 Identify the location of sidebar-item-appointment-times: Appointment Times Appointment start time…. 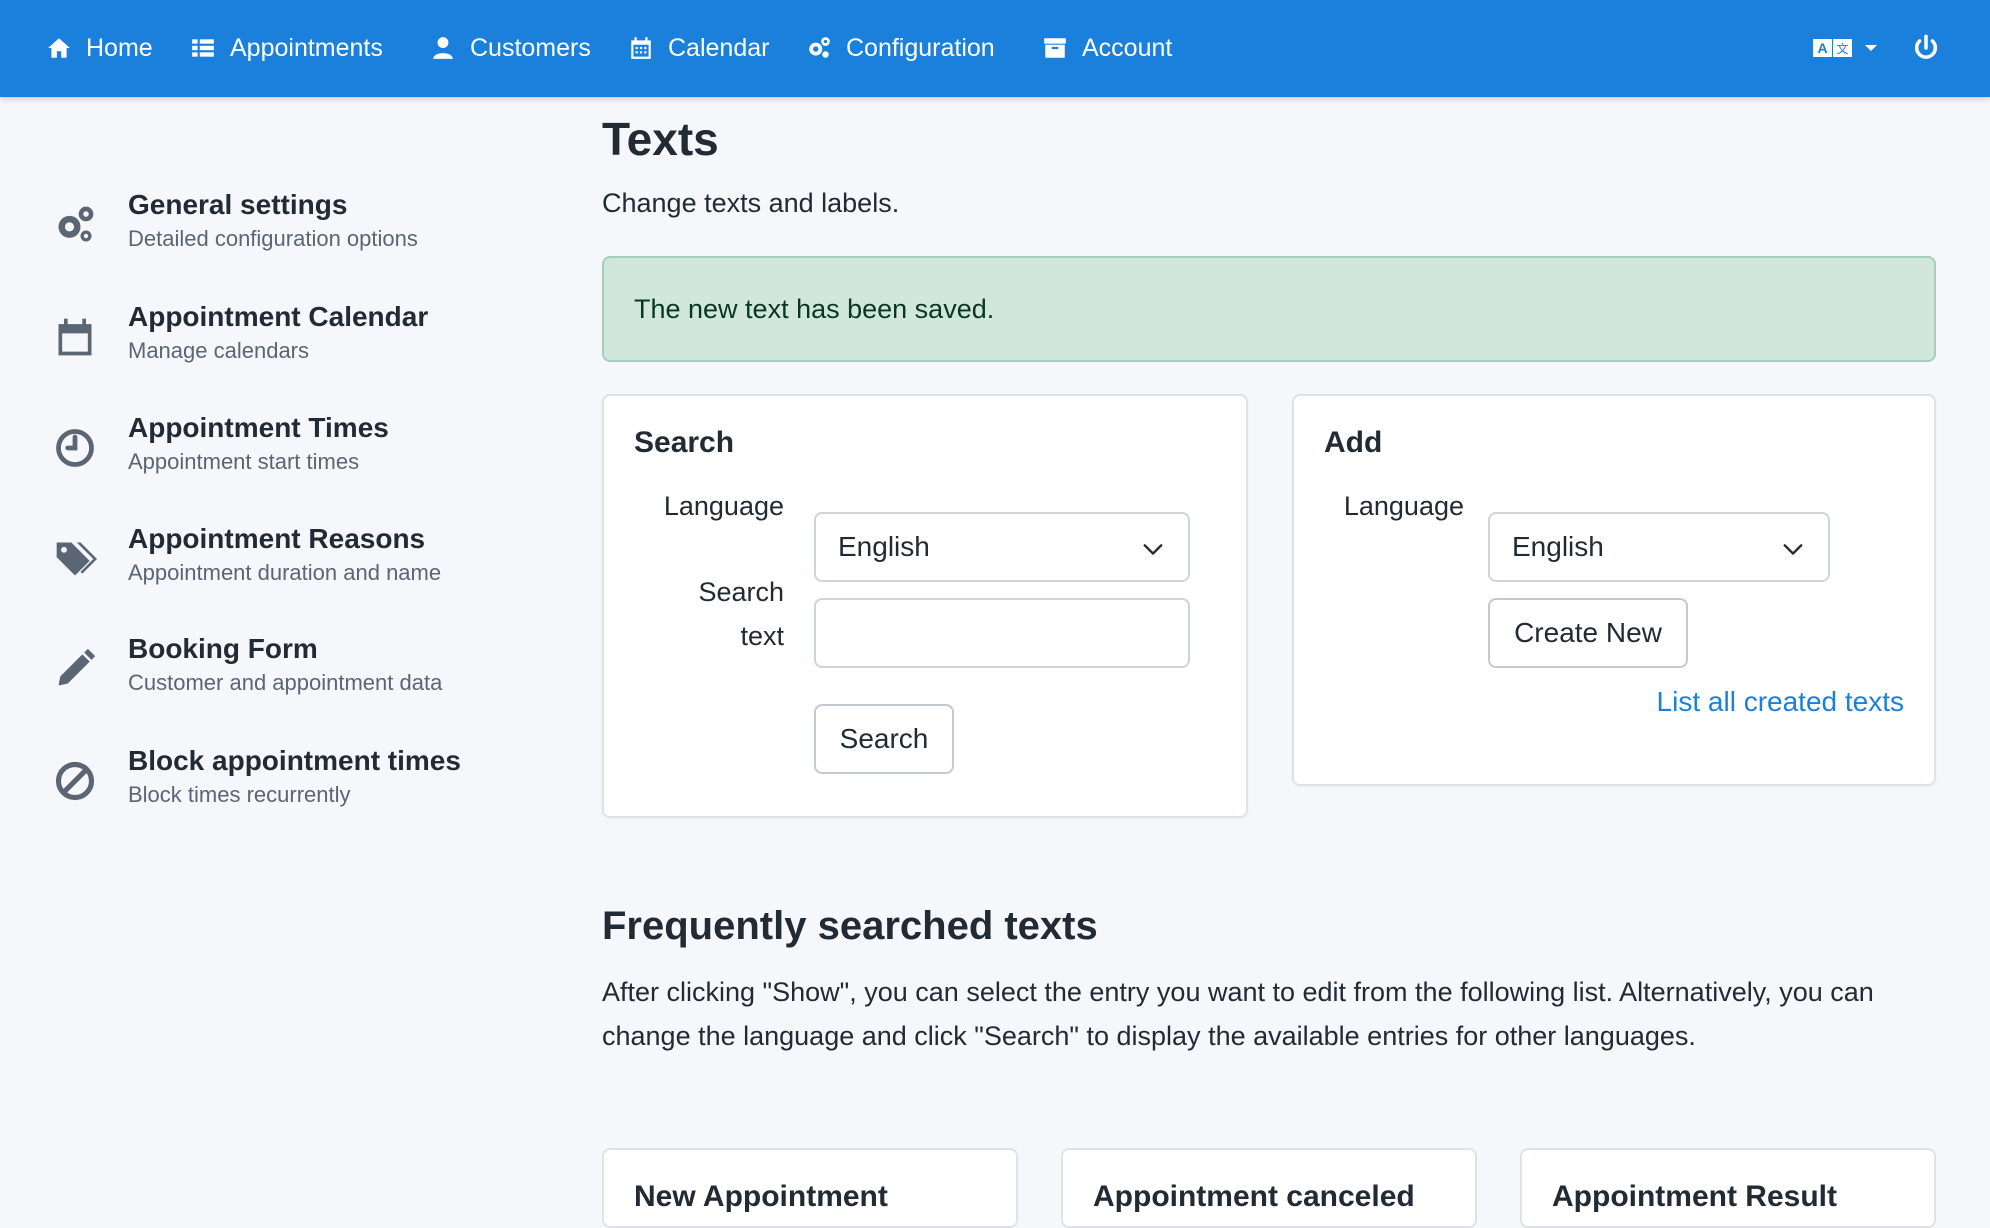
(302, 451).